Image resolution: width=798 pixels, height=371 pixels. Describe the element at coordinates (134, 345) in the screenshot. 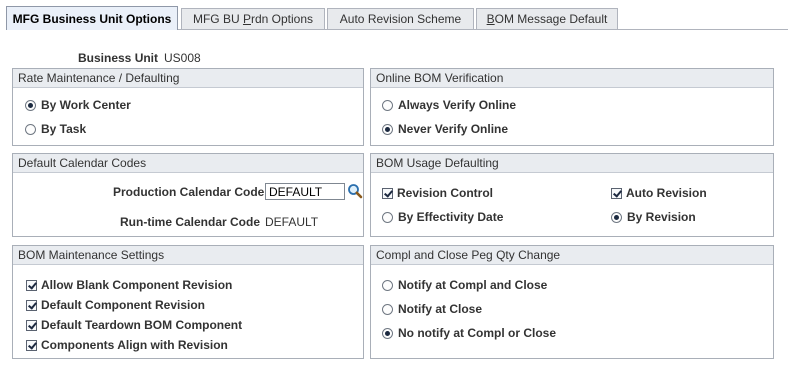

I see `checkbox-label: Components Align with Revision` at that location.